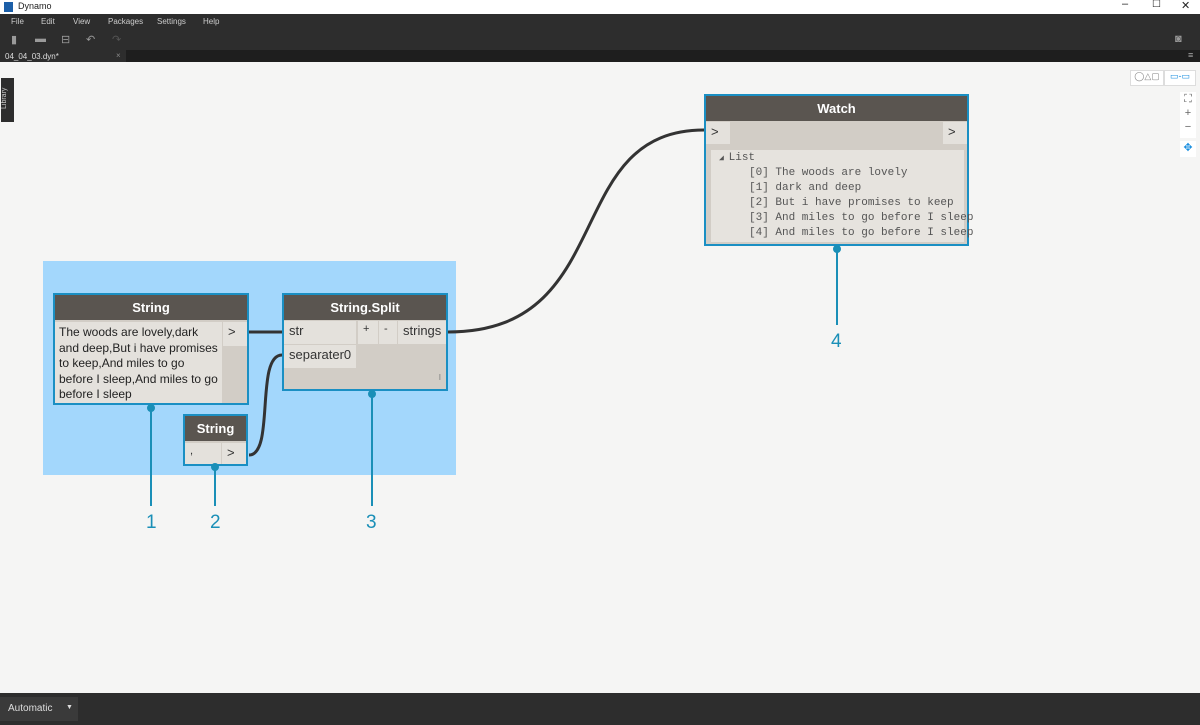  Describe the element at coordinates (718, 133) in the screenshot. I see `input-port: >` at that location.